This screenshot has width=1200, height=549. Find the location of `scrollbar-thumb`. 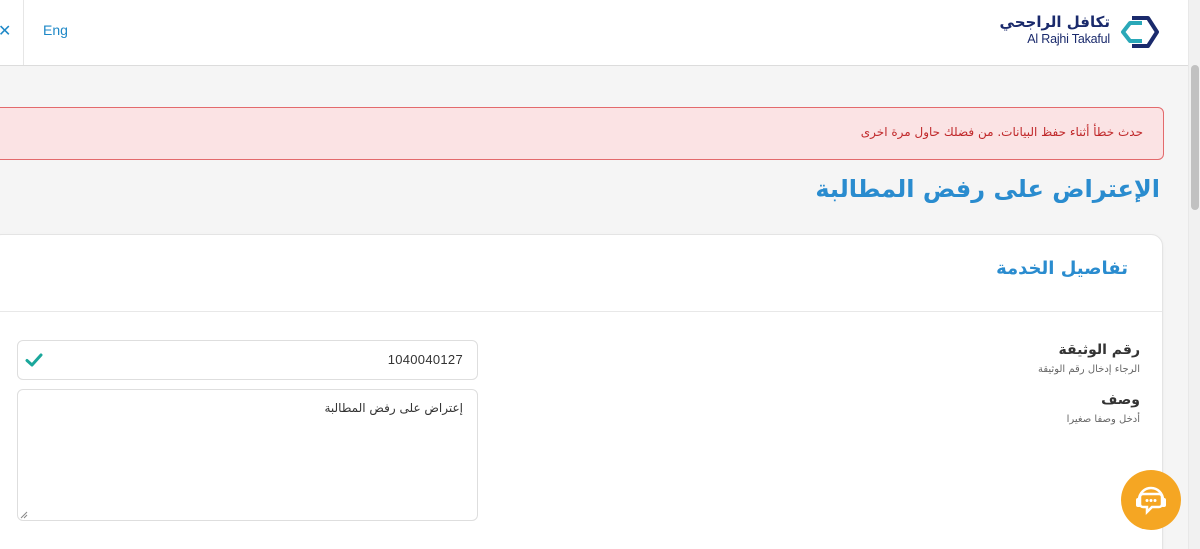

scrollbar-thumb is located at coordinates (1195, 137).